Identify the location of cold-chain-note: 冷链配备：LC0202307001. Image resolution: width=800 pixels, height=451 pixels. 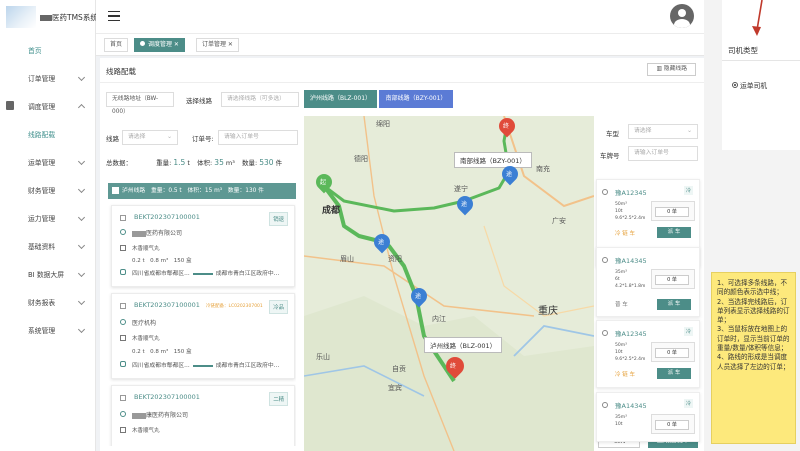
(234, 306).